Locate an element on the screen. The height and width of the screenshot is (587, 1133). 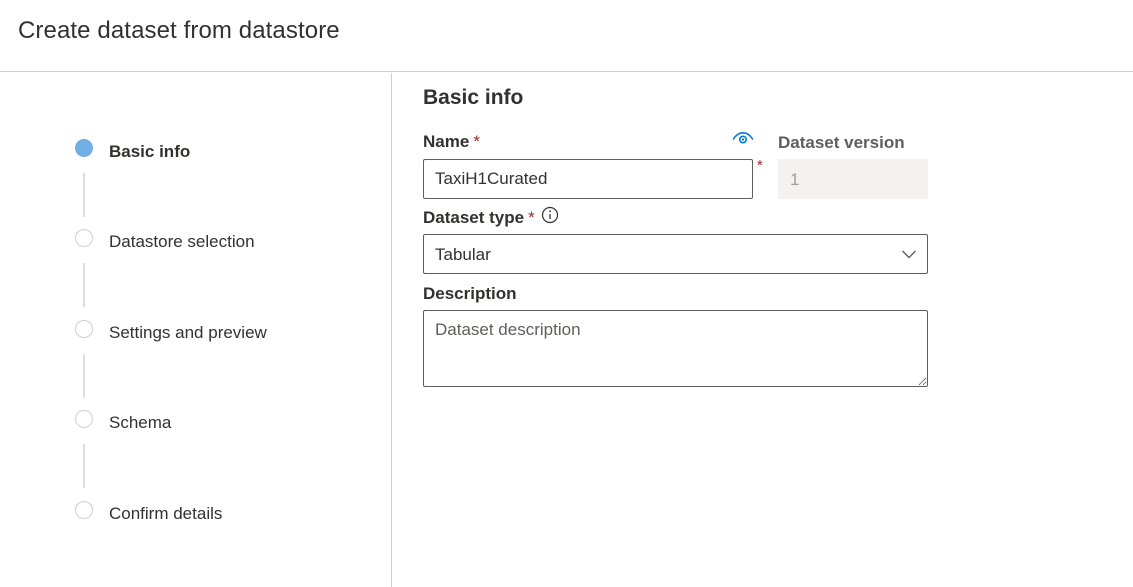
name-label: Name * is located at coordinates (451, 142).